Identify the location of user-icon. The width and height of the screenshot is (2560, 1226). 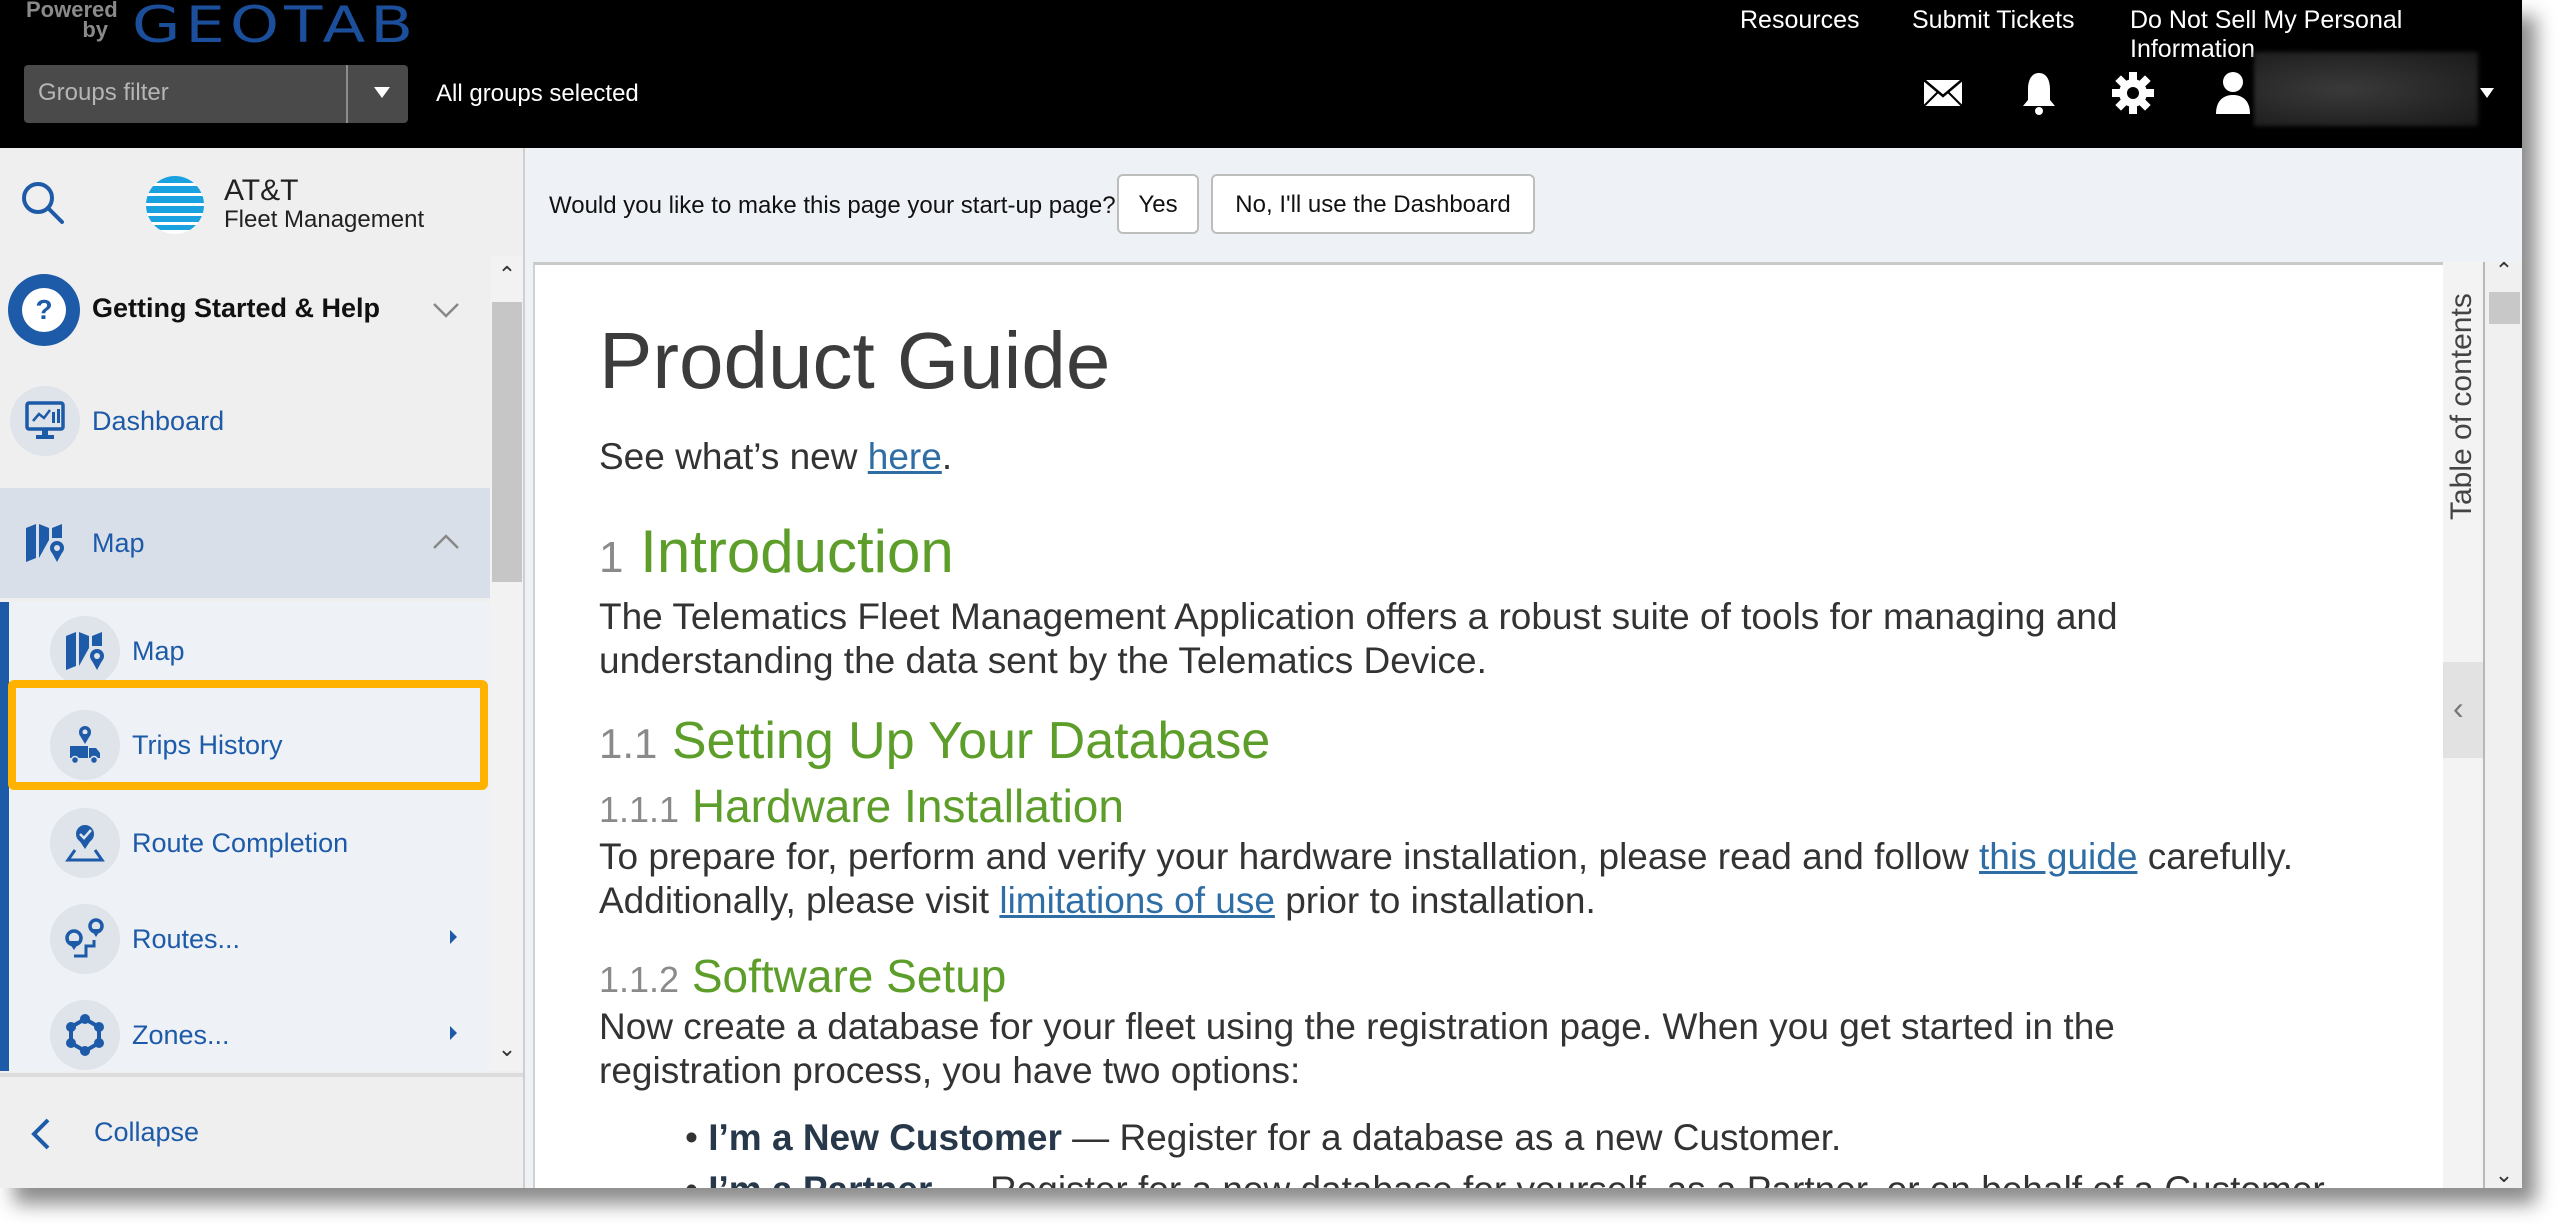
(2233, 93).